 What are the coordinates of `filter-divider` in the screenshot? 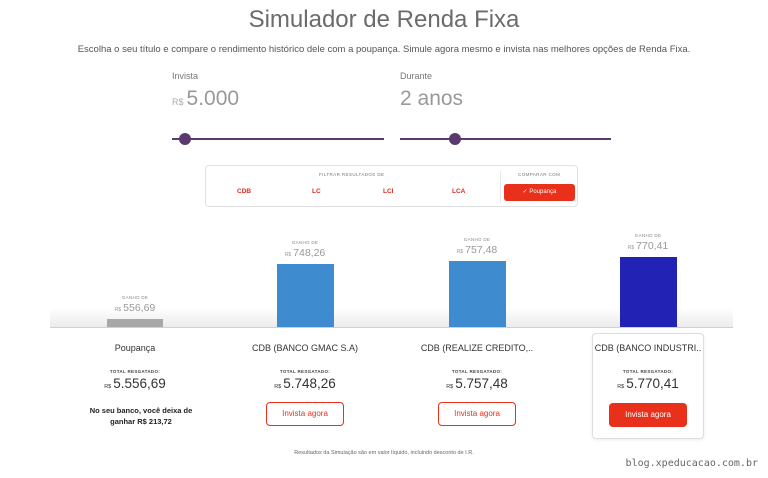 It's located at (500, 187).